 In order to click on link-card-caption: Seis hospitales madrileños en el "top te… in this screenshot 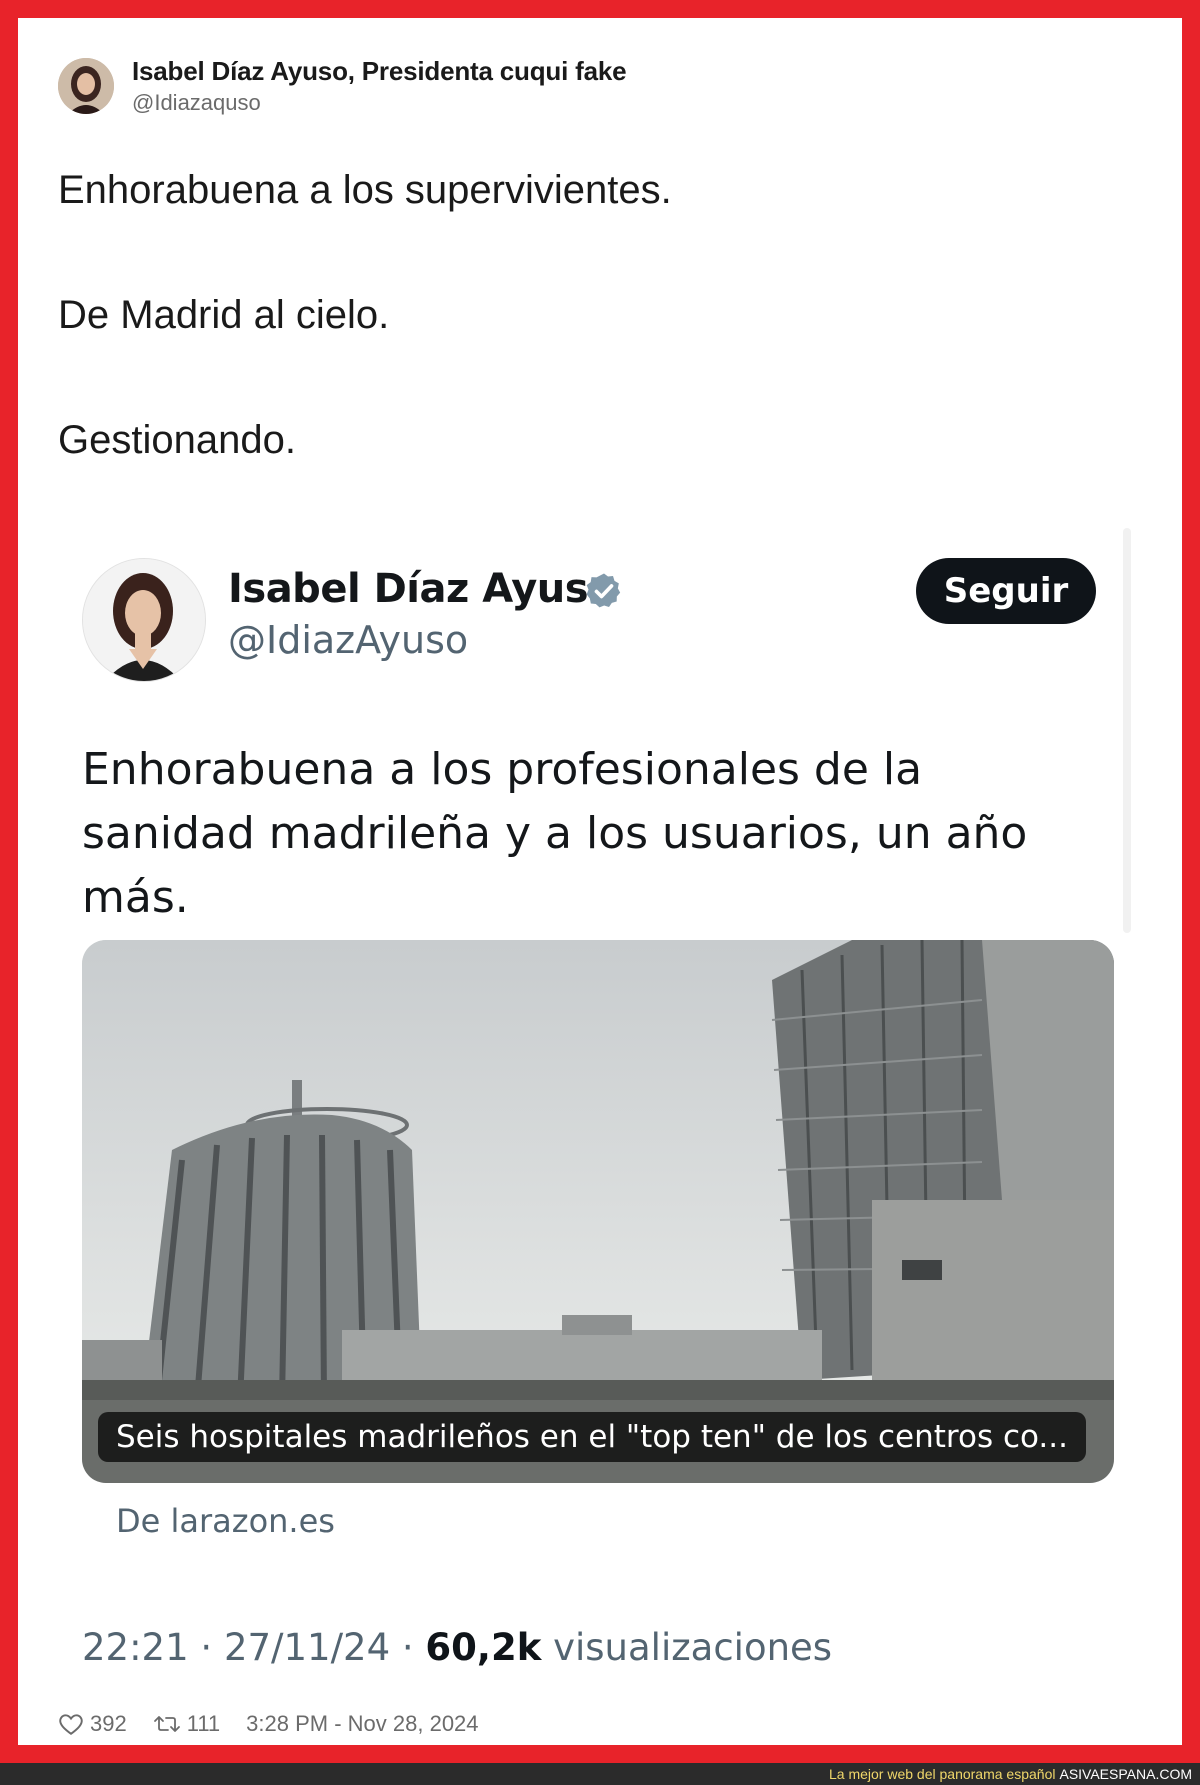, I will do `click(592, 1437)`.